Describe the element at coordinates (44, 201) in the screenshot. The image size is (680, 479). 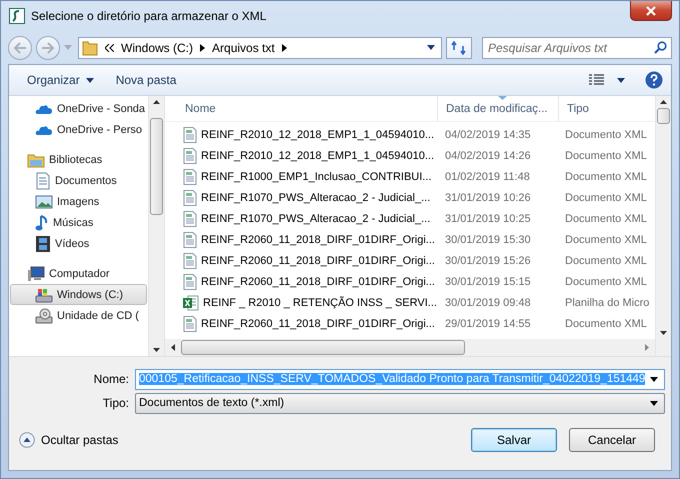
I see `picture-icon` at that location.